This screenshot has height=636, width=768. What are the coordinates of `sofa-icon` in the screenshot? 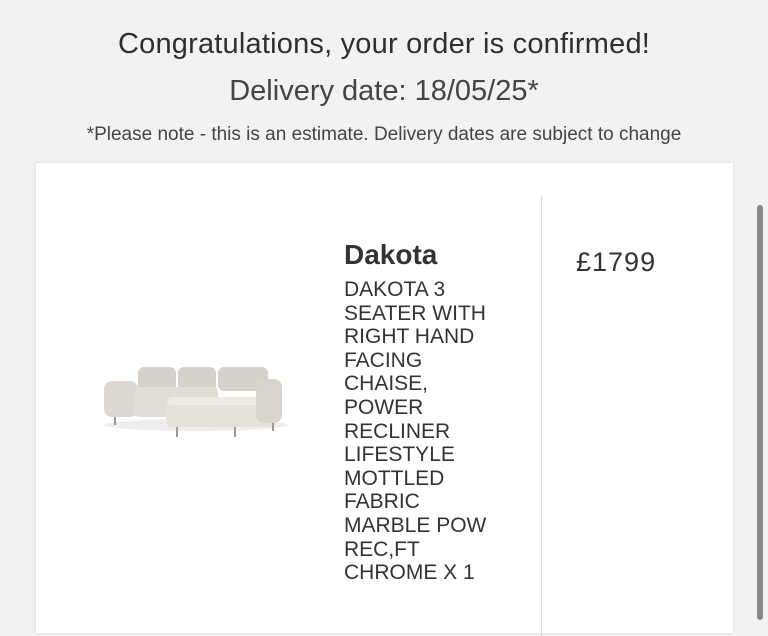 It's located at (196, 402).